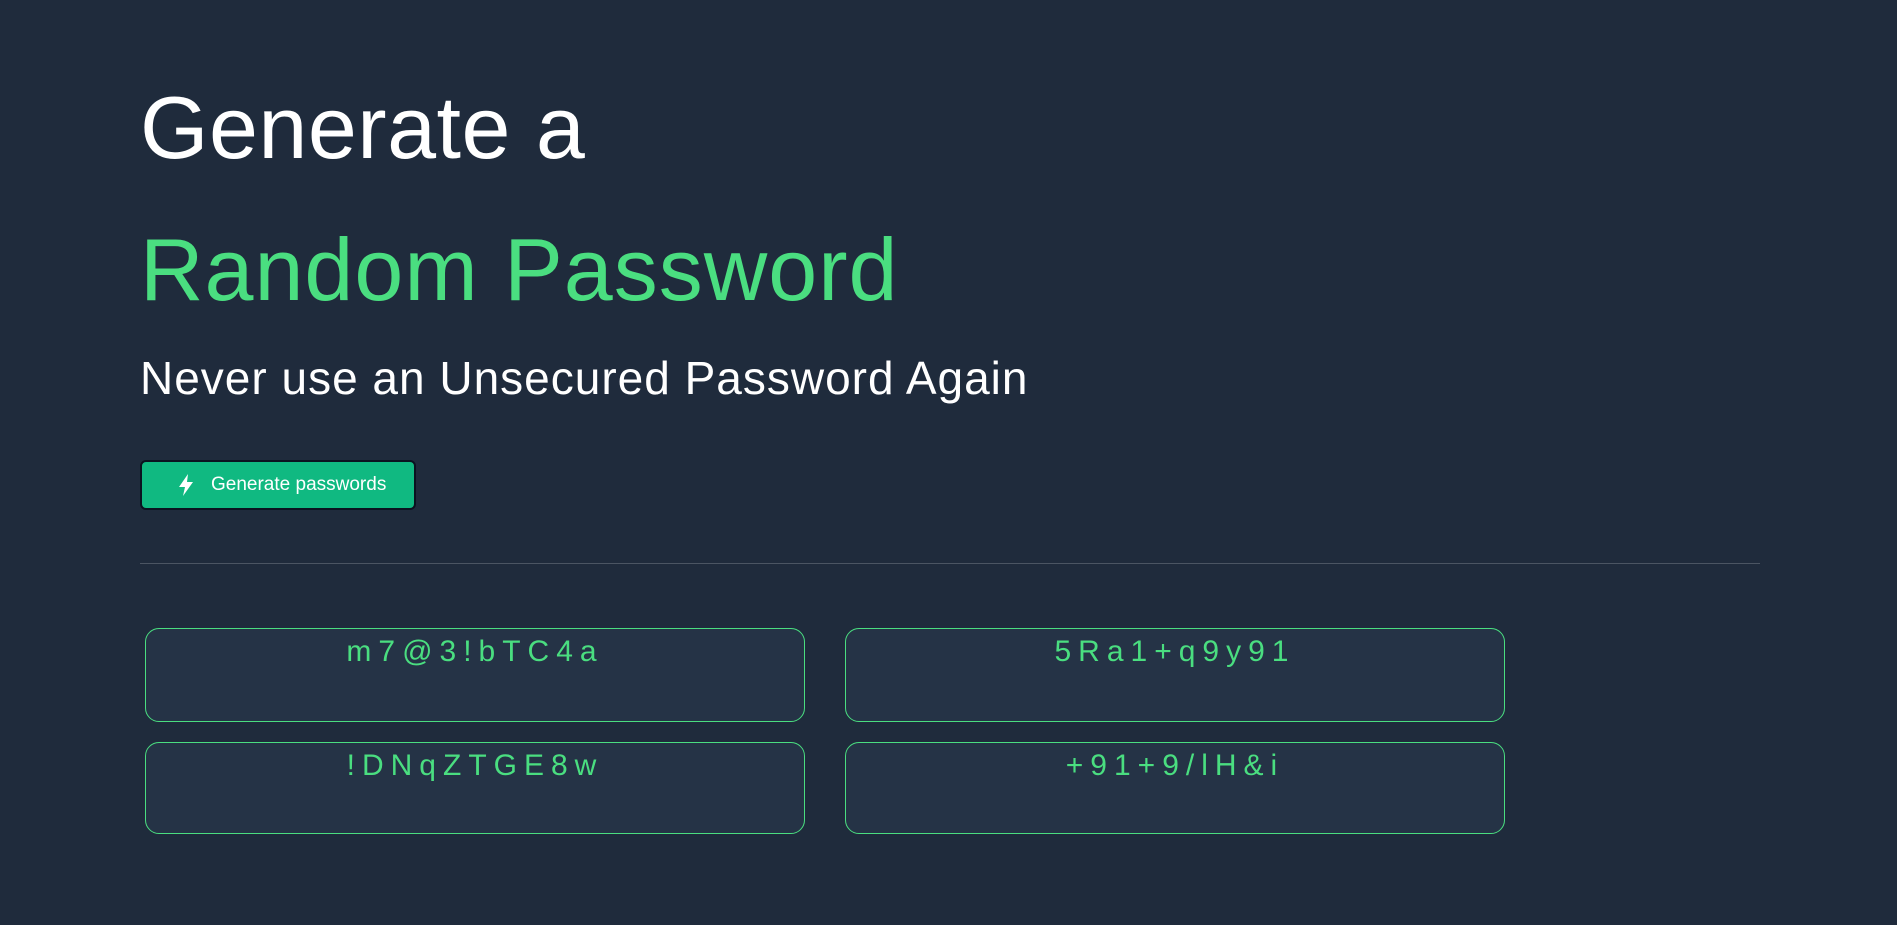  What do you see at coordinates (475, 788) in the screenshot?
I see `password-output-3: !DNqZTGE8w` at bounding box center [475, 788].